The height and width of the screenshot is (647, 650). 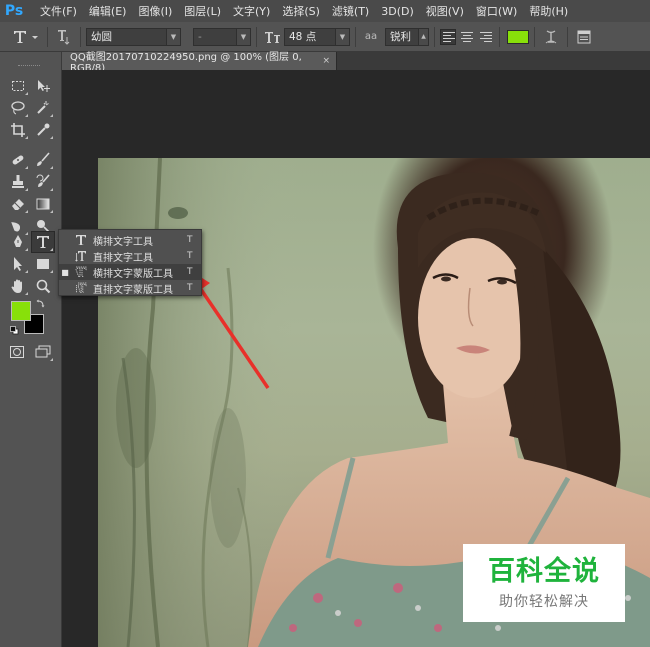 I want to click on rectangle-tool, so click(x=43, y=264).